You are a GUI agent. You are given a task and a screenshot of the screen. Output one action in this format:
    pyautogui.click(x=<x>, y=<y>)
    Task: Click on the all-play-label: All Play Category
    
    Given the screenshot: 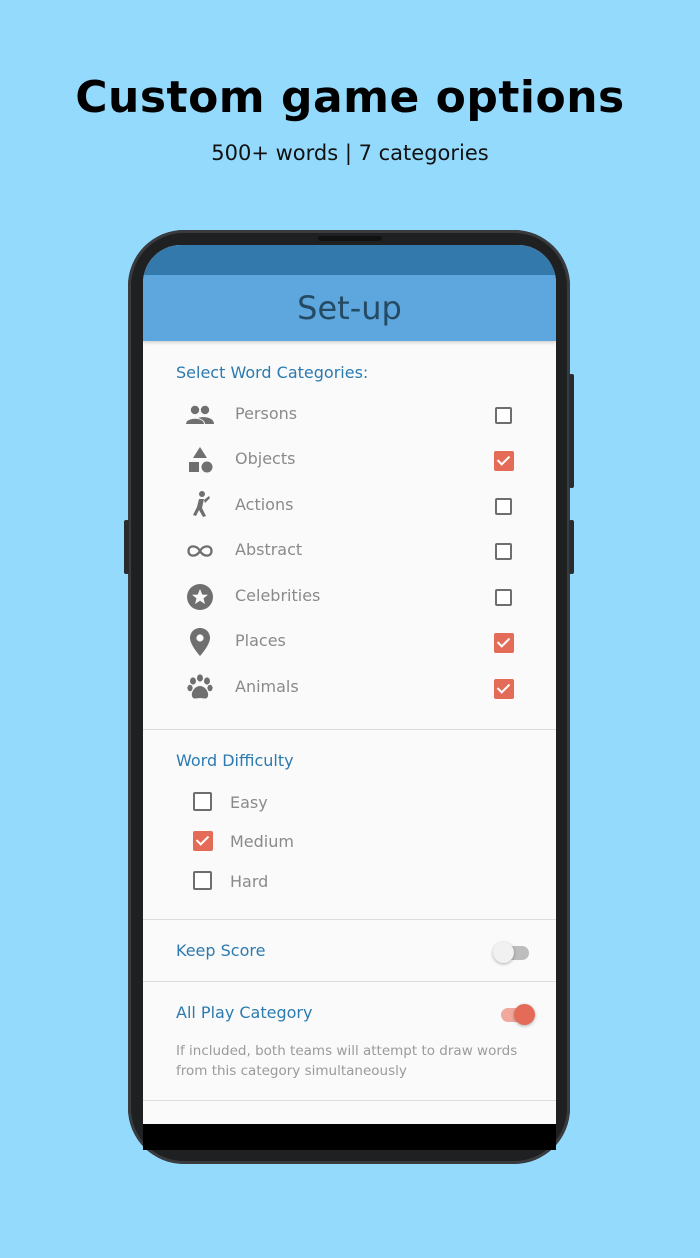 What is the action you would take?
    pyautogui.click(x=244, y=1012)
    